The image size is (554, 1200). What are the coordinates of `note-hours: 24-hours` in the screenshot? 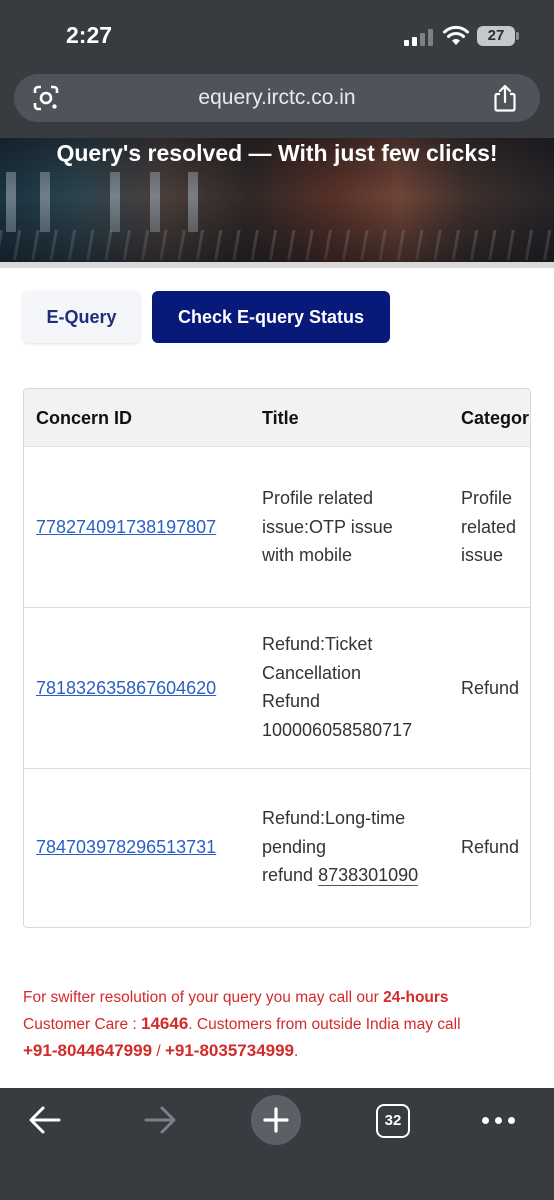 It's located at (416, 997).